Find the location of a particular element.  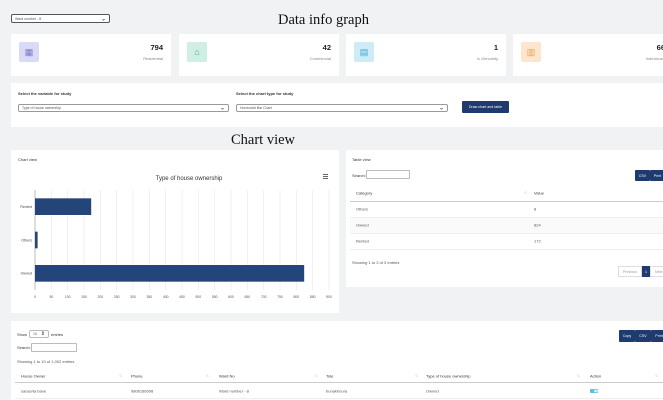

column-header-category: Category is located at coordinates (364, 193).